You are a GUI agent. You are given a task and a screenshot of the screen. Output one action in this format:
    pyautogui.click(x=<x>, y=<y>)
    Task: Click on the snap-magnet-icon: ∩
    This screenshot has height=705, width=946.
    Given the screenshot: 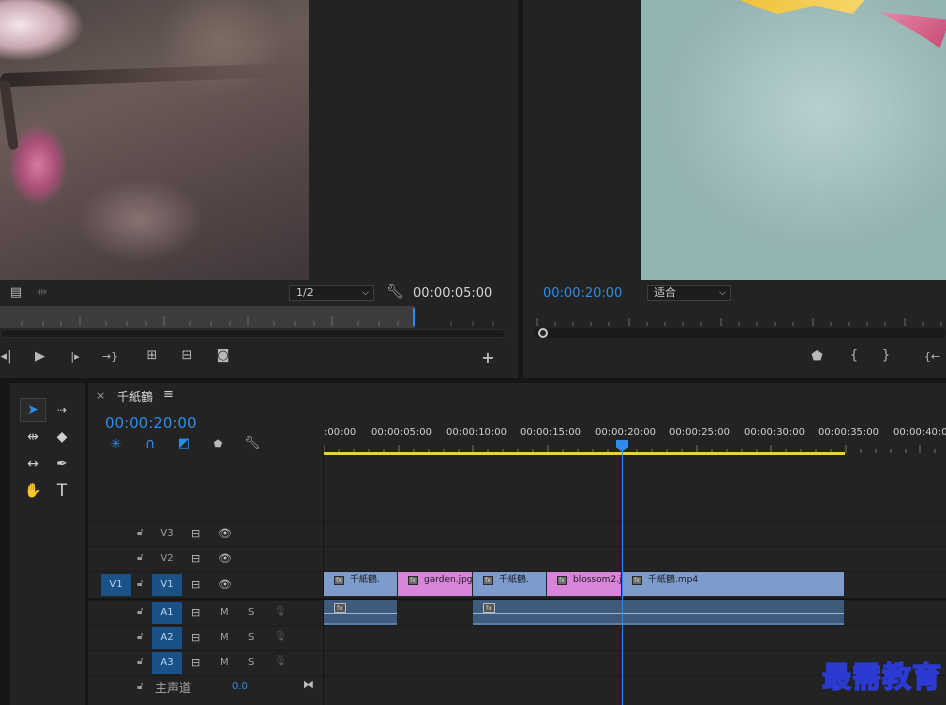 What is the action you would take?
    pyautogui.click(x=150, y=444)
    